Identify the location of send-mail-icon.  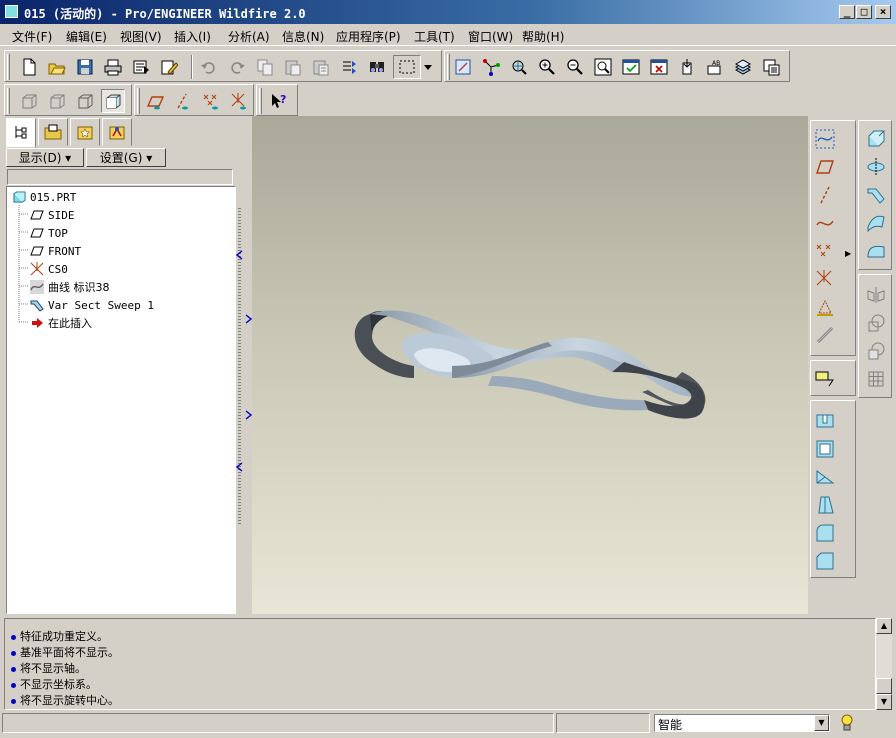
(141, 67).